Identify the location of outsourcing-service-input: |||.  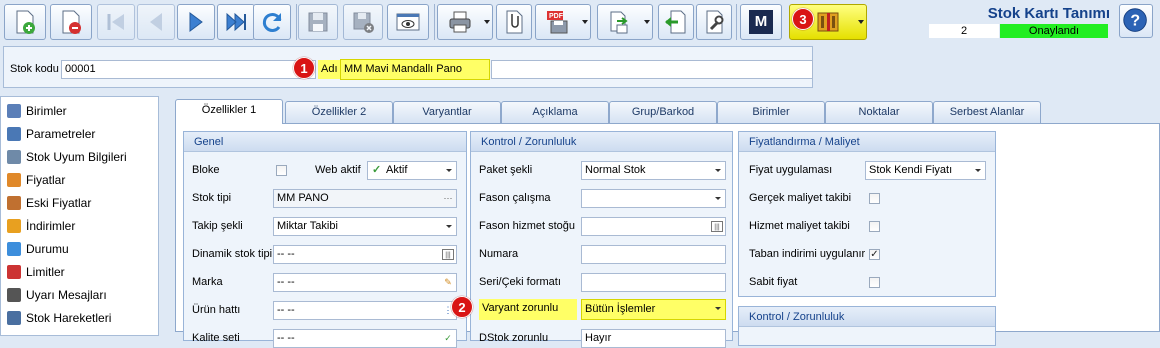
(653, 226).